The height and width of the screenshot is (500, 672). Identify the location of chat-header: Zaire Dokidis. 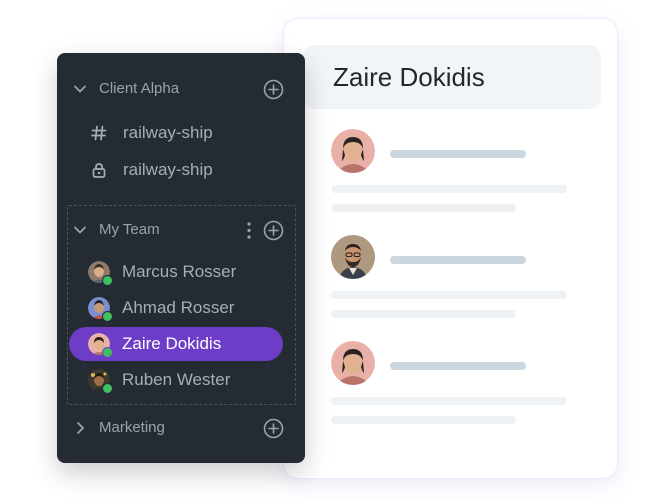
(452, 77).